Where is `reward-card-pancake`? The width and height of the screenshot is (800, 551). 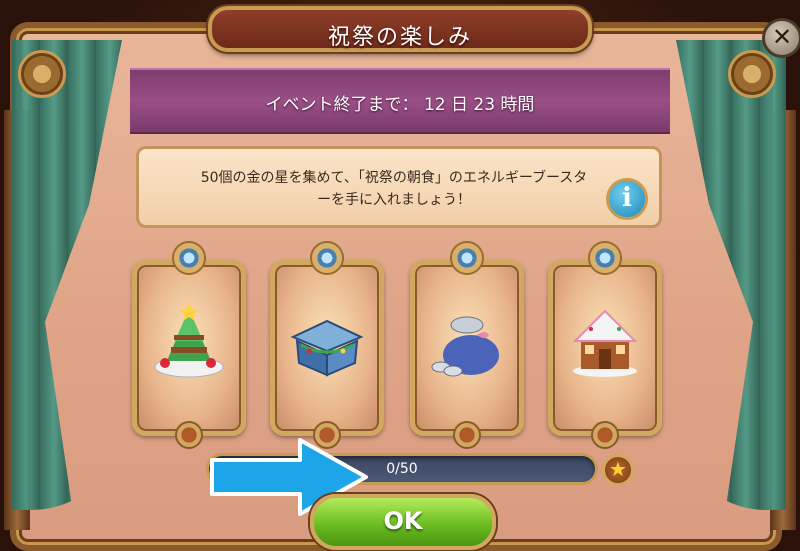
reward-card-pancake is located at coordinates (189, 345).